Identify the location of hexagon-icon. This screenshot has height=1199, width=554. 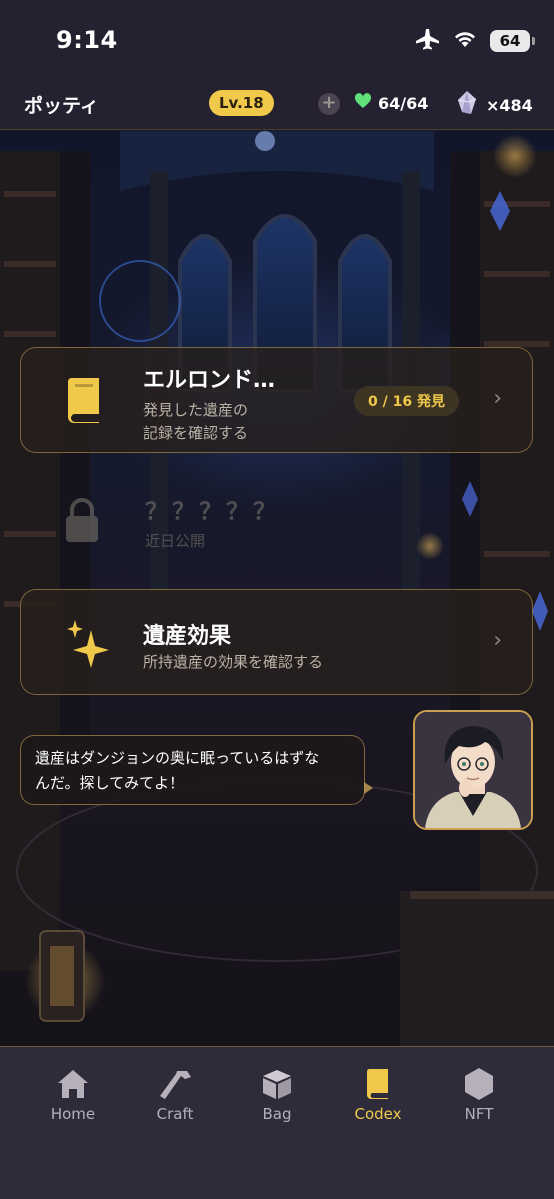
(479, 1084).